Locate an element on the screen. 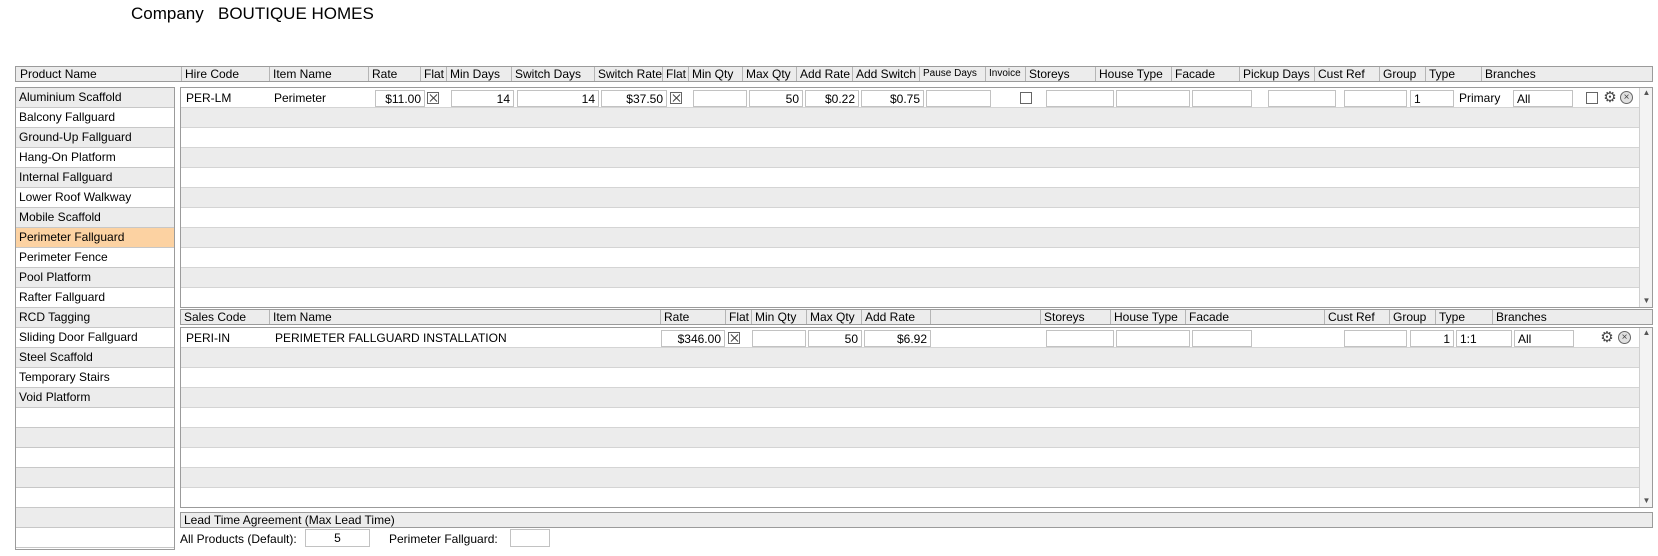 The image size is (1658, 556). header-sales-flat: Flat is located at coordinates (738, 317).